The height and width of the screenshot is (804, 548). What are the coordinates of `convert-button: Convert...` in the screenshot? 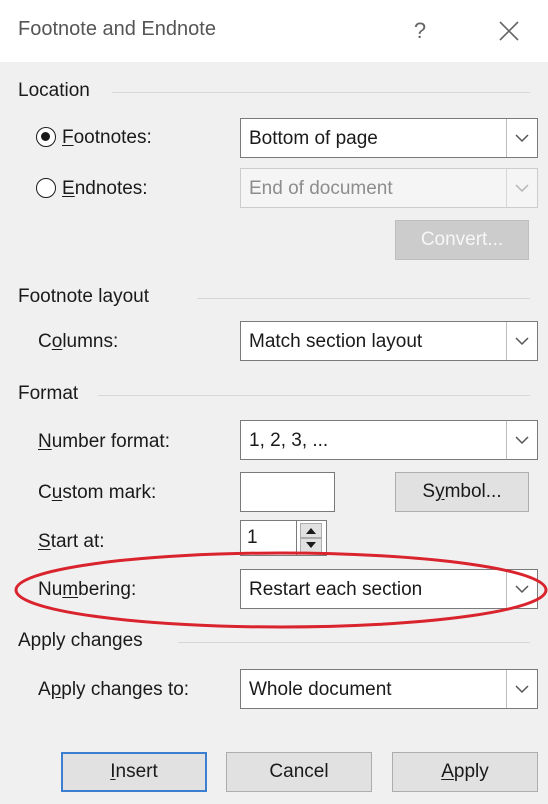 It's located at (462, 240).